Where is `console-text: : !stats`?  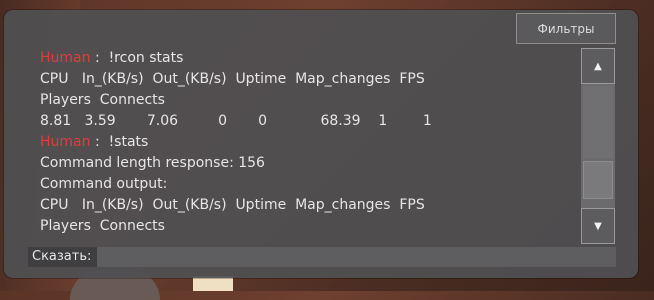
console-text: : !stats is located at coordinates (119, 142).